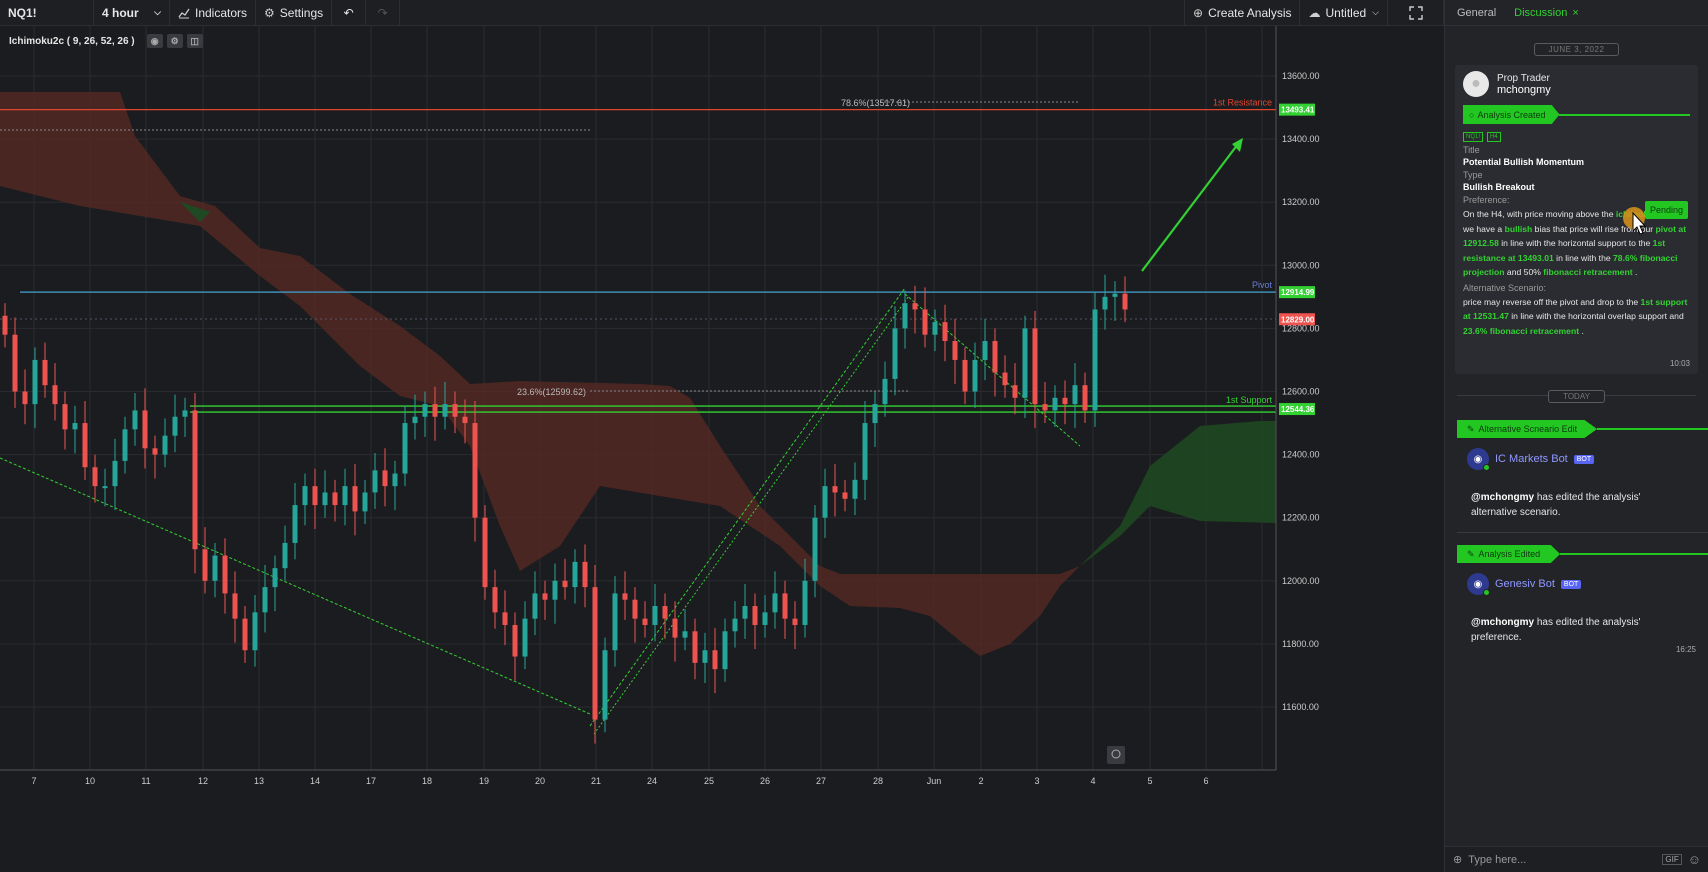 This screenshot has width=1708, height=872. What do you see at coordinates (878, 781) in the screenshot?
I see `time-tick-label: 28` at bounding box center [878, 781].